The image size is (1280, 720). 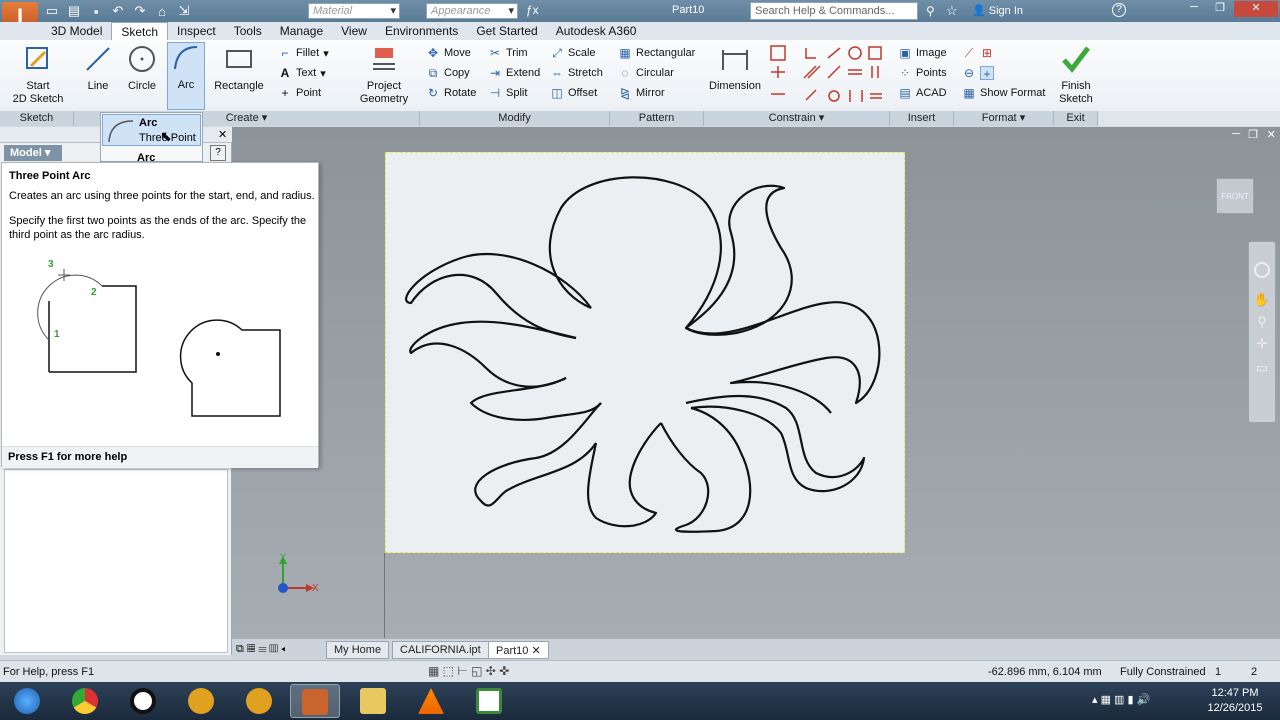 What do you see at coordinates (657, 118) in the screenshot?
I see `group-pattern: Pattern` at bounding box center [657, 118].